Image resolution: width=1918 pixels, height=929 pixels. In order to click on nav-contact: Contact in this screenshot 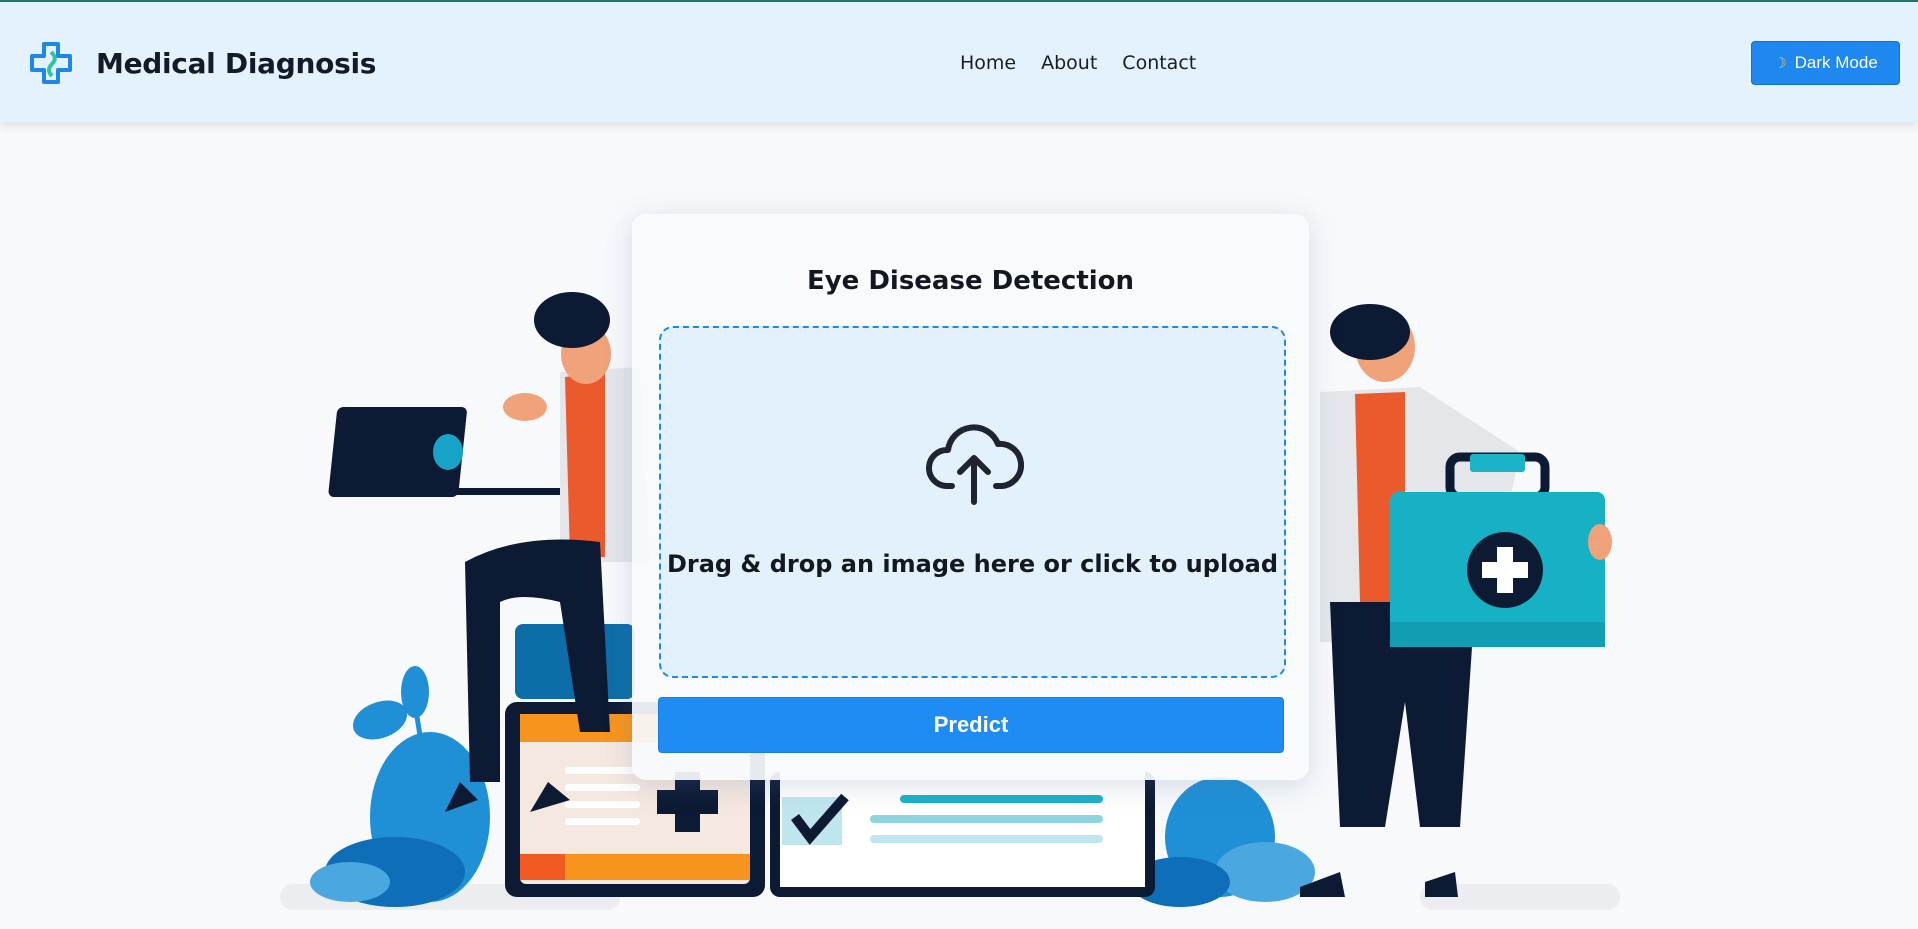, I will do `click(1159, 63)`.